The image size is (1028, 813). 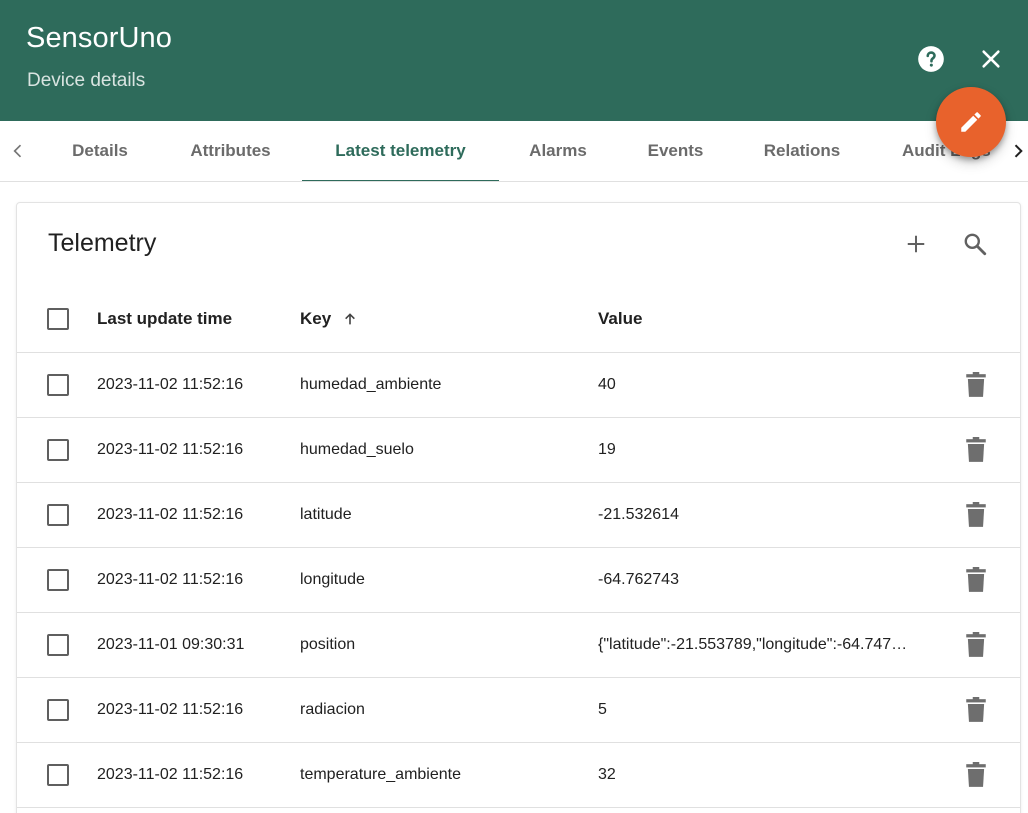 What do you see at coordinates (638, 579) in the screenshot?
I see `row-value: -64.762743` at bounding box center [638, 579].